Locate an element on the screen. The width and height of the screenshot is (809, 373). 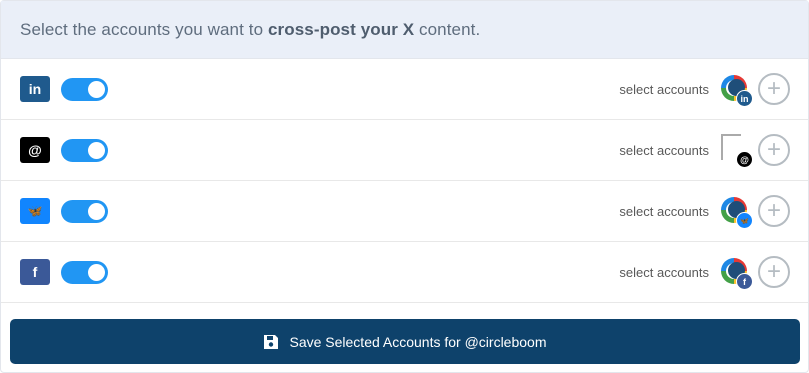
selected-account-avatar: 🦋 is located at coordinates (737, 212).